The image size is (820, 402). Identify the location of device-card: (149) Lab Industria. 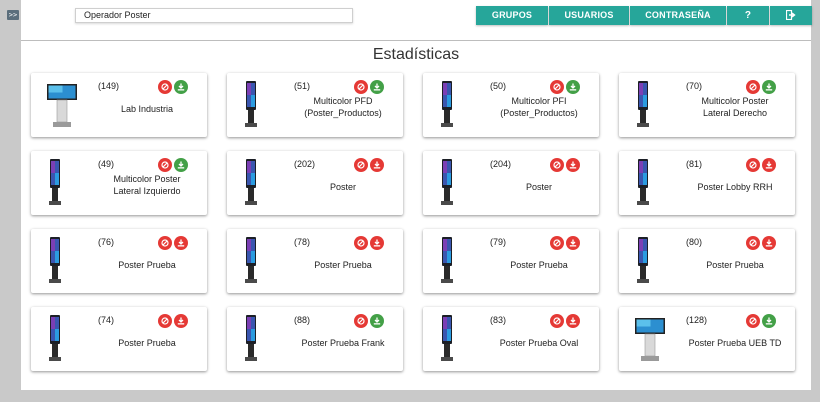
(119, 105).